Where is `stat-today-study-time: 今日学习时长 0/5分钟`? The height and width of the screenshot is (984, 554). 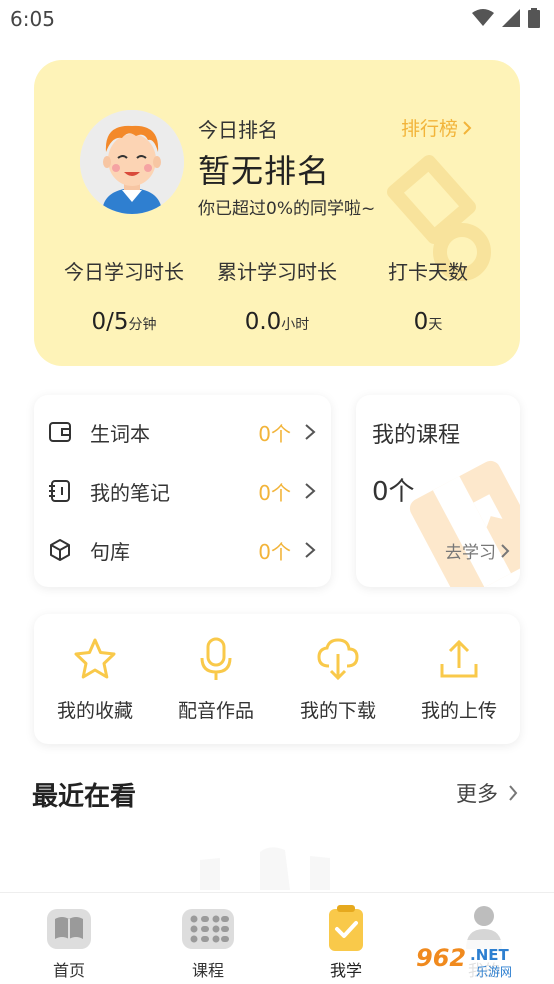 stat-today-study-time: 今日学习时长 0/5分钟 is located at coordinates (124, 295).